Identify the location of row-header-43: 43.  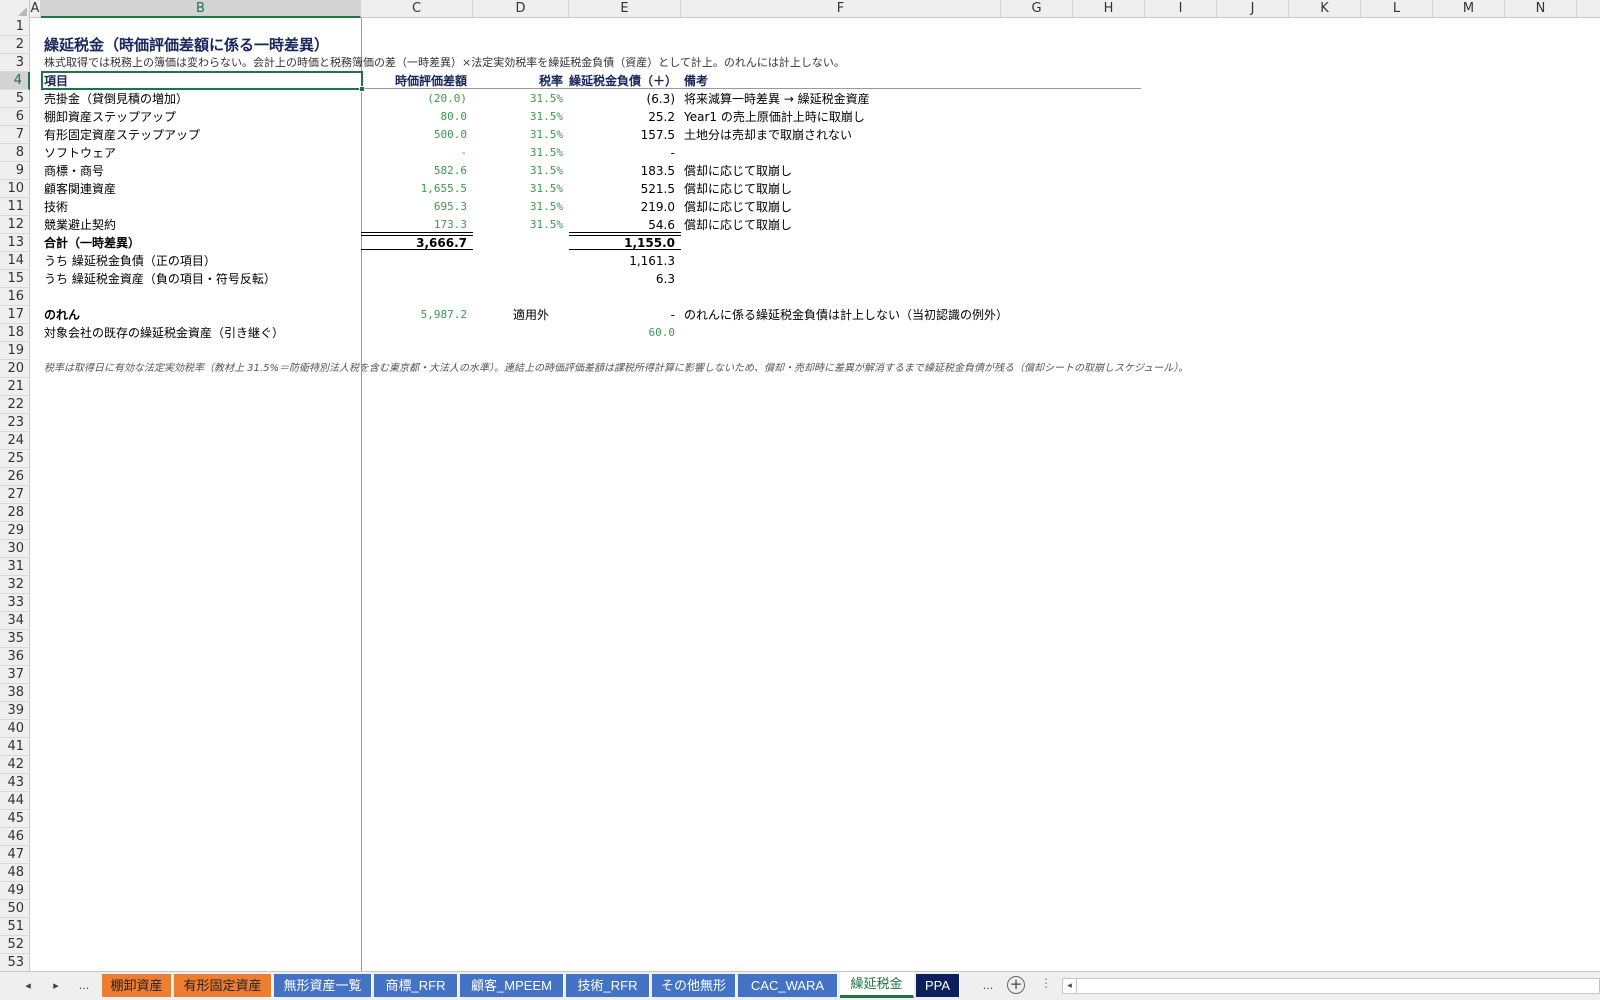
(15, 783).